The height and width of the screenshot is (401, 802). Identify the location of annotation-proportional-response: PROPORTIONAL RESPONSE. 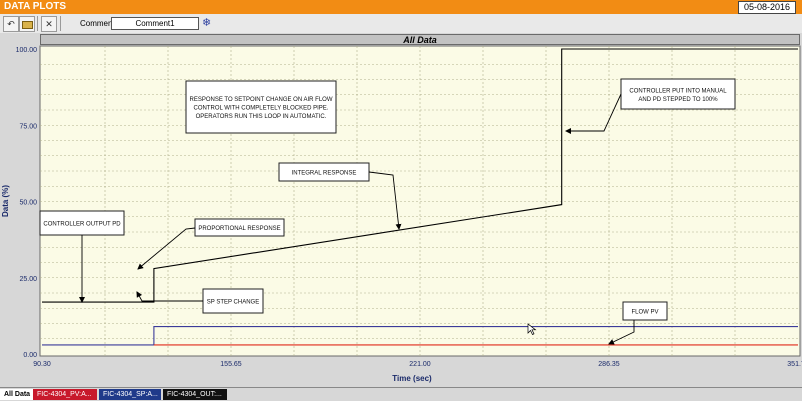
(239, 227).